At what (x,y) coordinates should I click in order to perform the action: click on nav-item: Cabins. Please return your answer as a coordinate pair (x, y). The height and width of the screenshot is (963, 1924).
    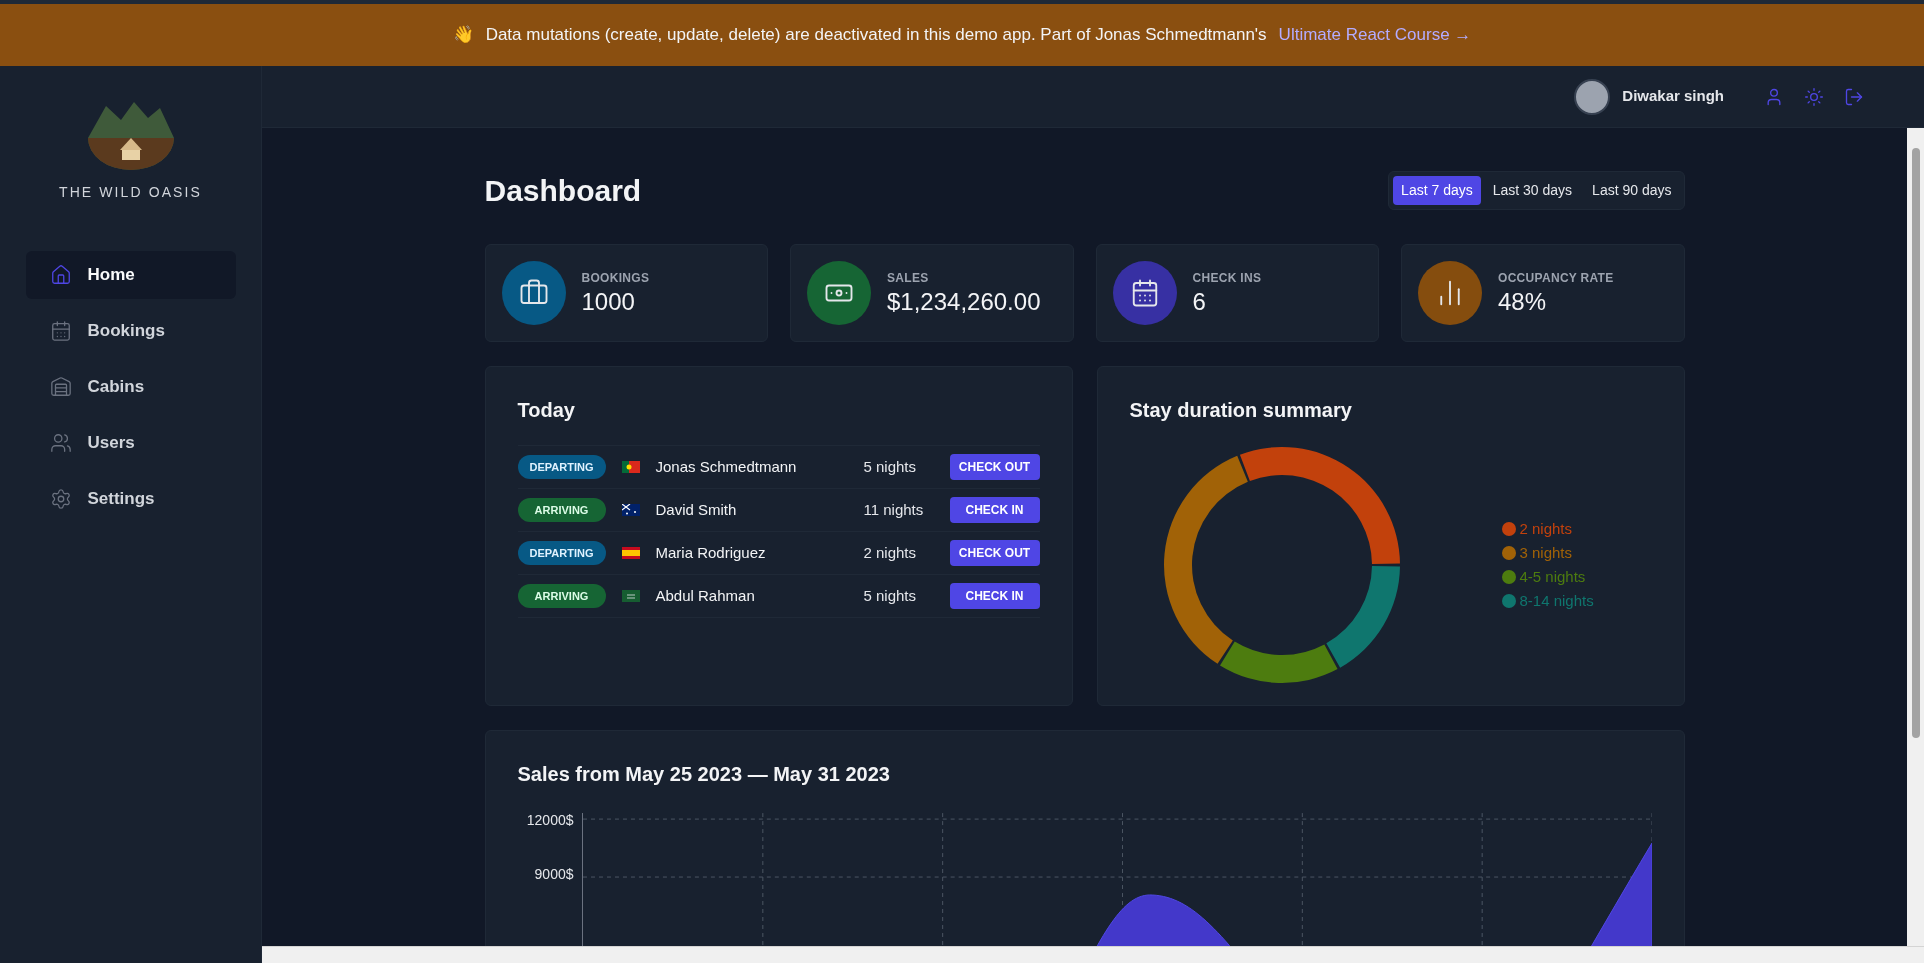
    Looking at the image, I should click on (130, 387).